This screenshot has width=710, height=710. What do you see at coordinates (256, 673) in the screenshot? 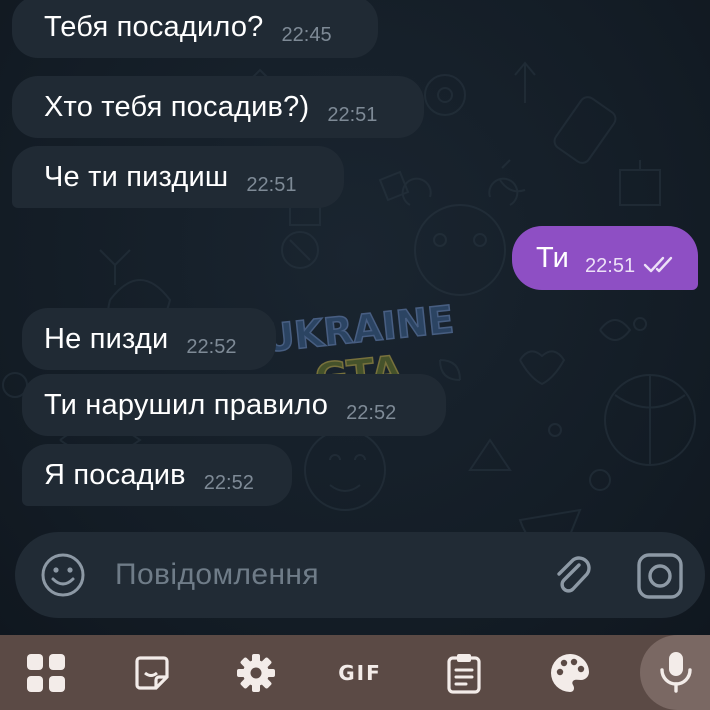
I see `settings-gear-icon` at bounding box center [256, 673].